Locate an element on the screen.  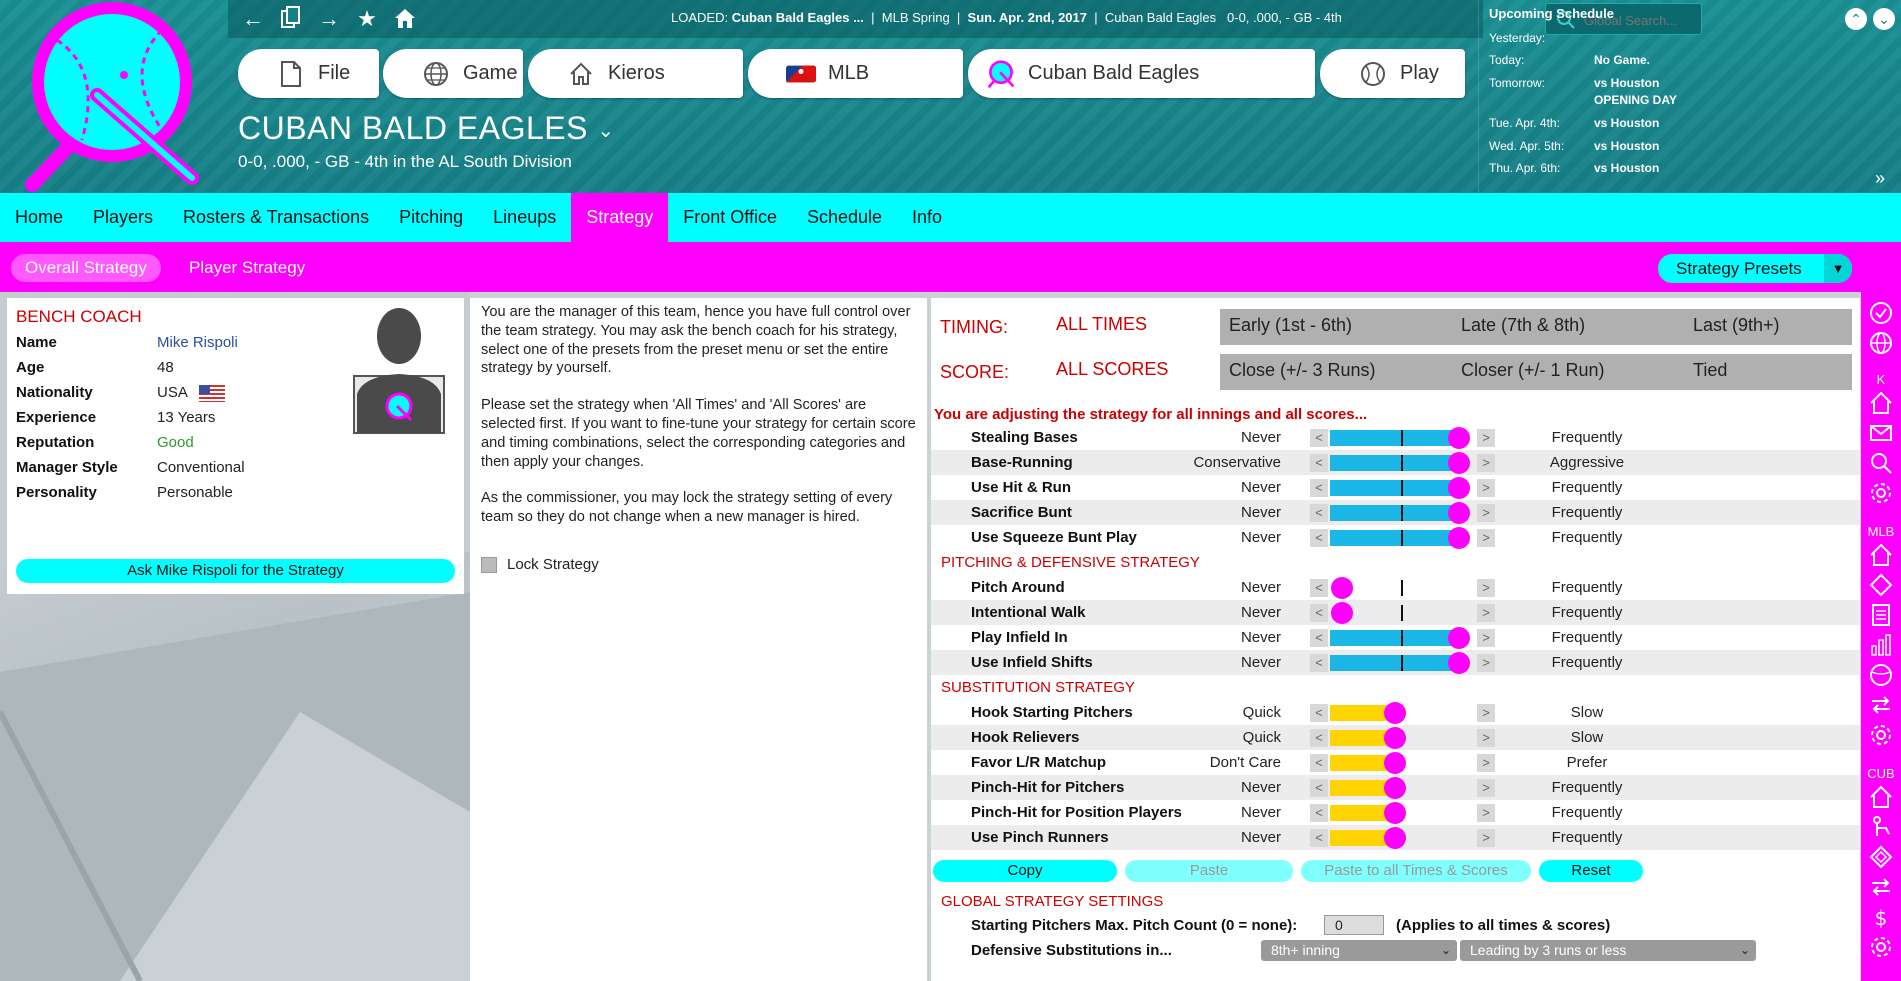
mail-icon is located at coordinates (1881, 433).